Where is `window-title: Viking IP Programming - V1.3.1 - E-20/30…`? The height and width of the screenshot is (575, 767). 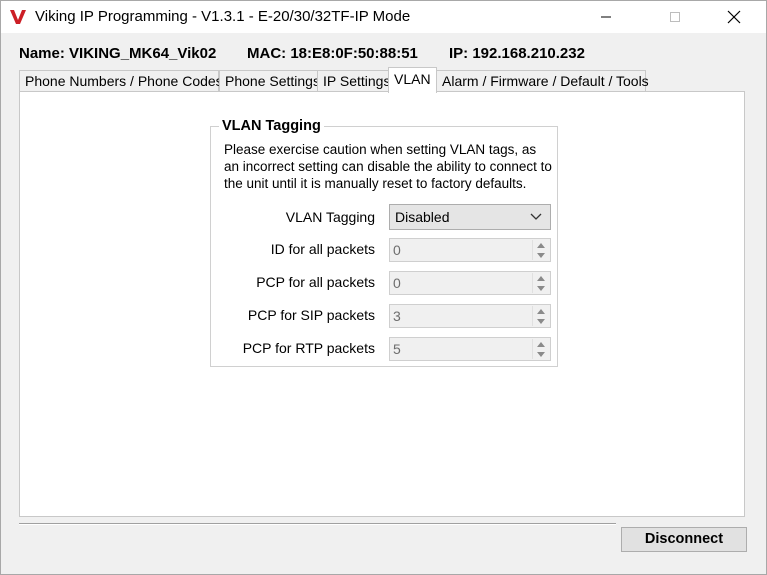
window-title: Viking IP Programming - V1.3.1 - E-20/30… is located at coordinates (223, 16).